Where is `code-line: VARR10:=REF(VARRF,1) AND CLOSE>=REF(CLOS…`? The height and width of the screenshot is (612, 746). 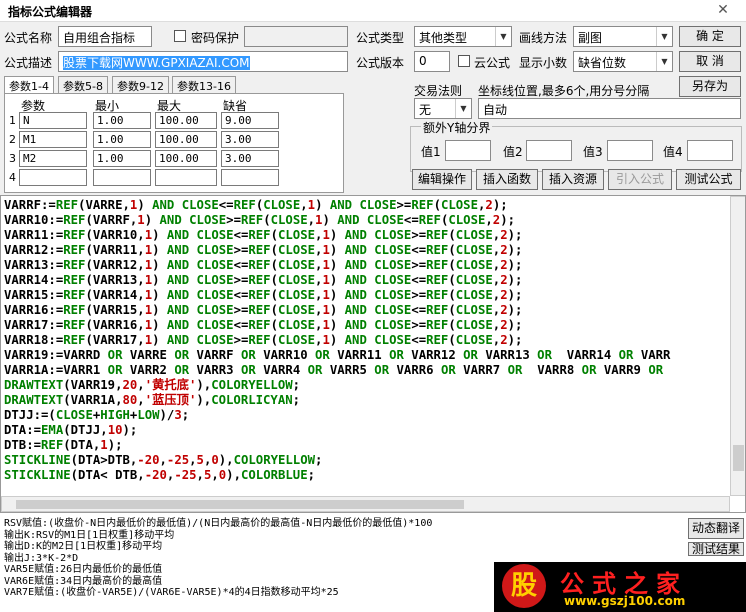 code-line: VARR10:=REF(VARRF,1) AND CLOSE>=REF(CLOS… is located at coordinates (260, 220).